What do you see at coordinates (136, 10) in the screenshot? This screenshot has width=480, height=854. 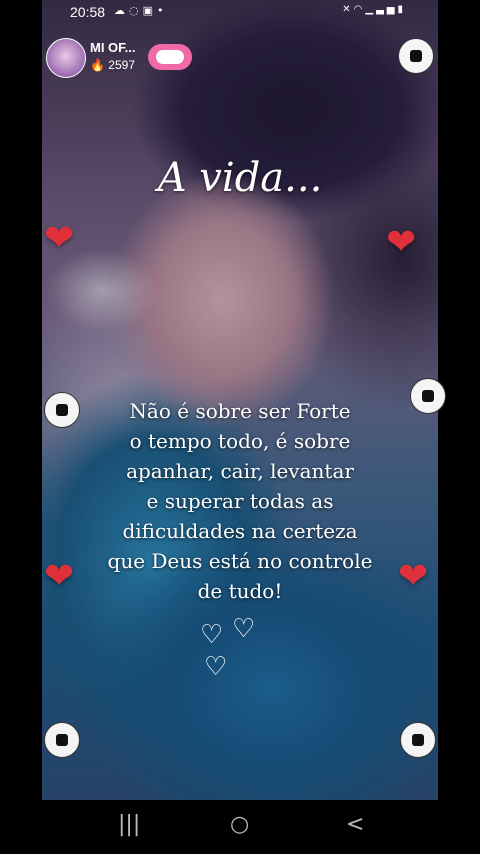 I see `whatsapp-icon: ◌` at bounding box center [136, 10].